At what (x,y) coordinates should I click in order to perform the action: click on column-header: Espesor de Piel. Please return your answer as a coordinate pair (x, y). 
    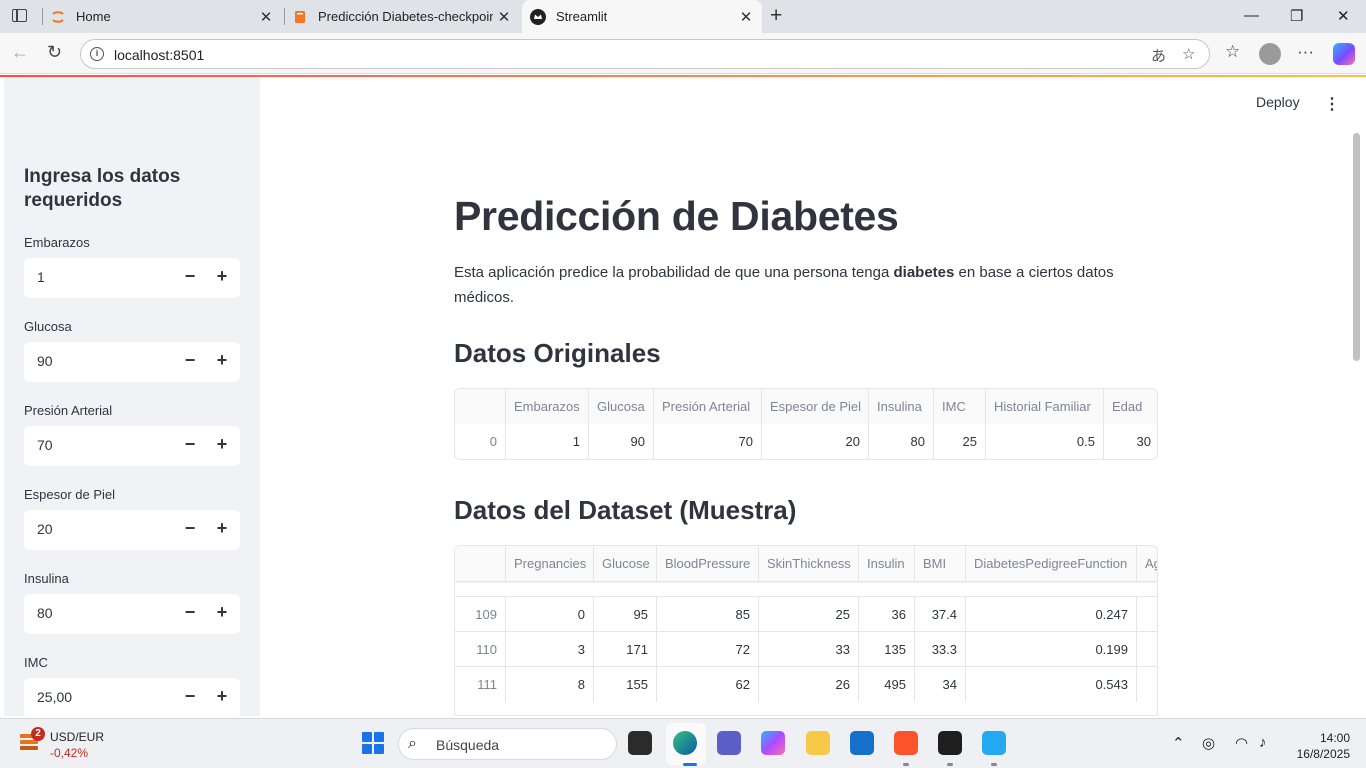
    Looking at the image, I should click on (815, 406).